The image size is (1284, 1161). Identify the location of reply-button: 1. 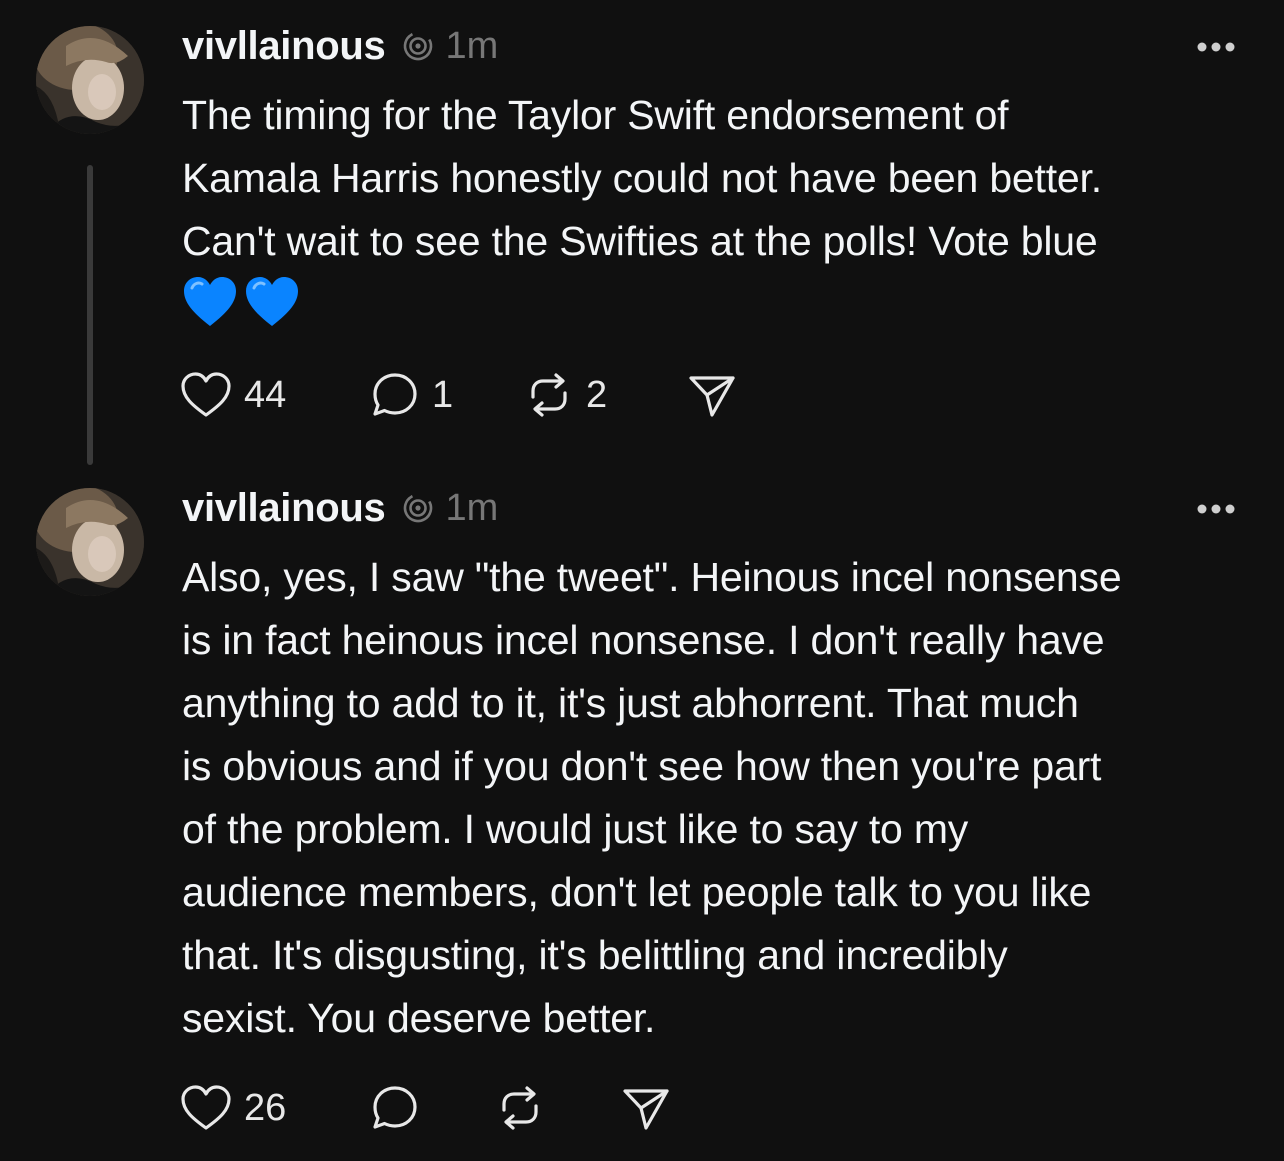
(411, 395).